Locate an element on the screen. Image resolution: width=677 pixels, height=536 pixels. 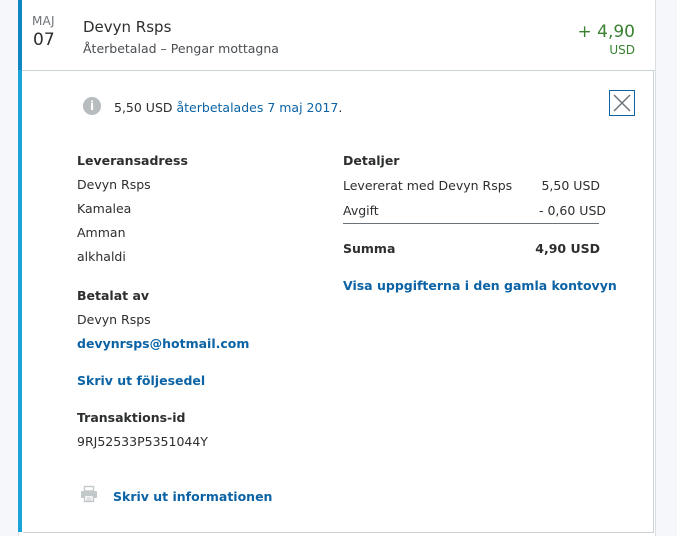
transaction-accent-bar is located at coordinates (20, 35).